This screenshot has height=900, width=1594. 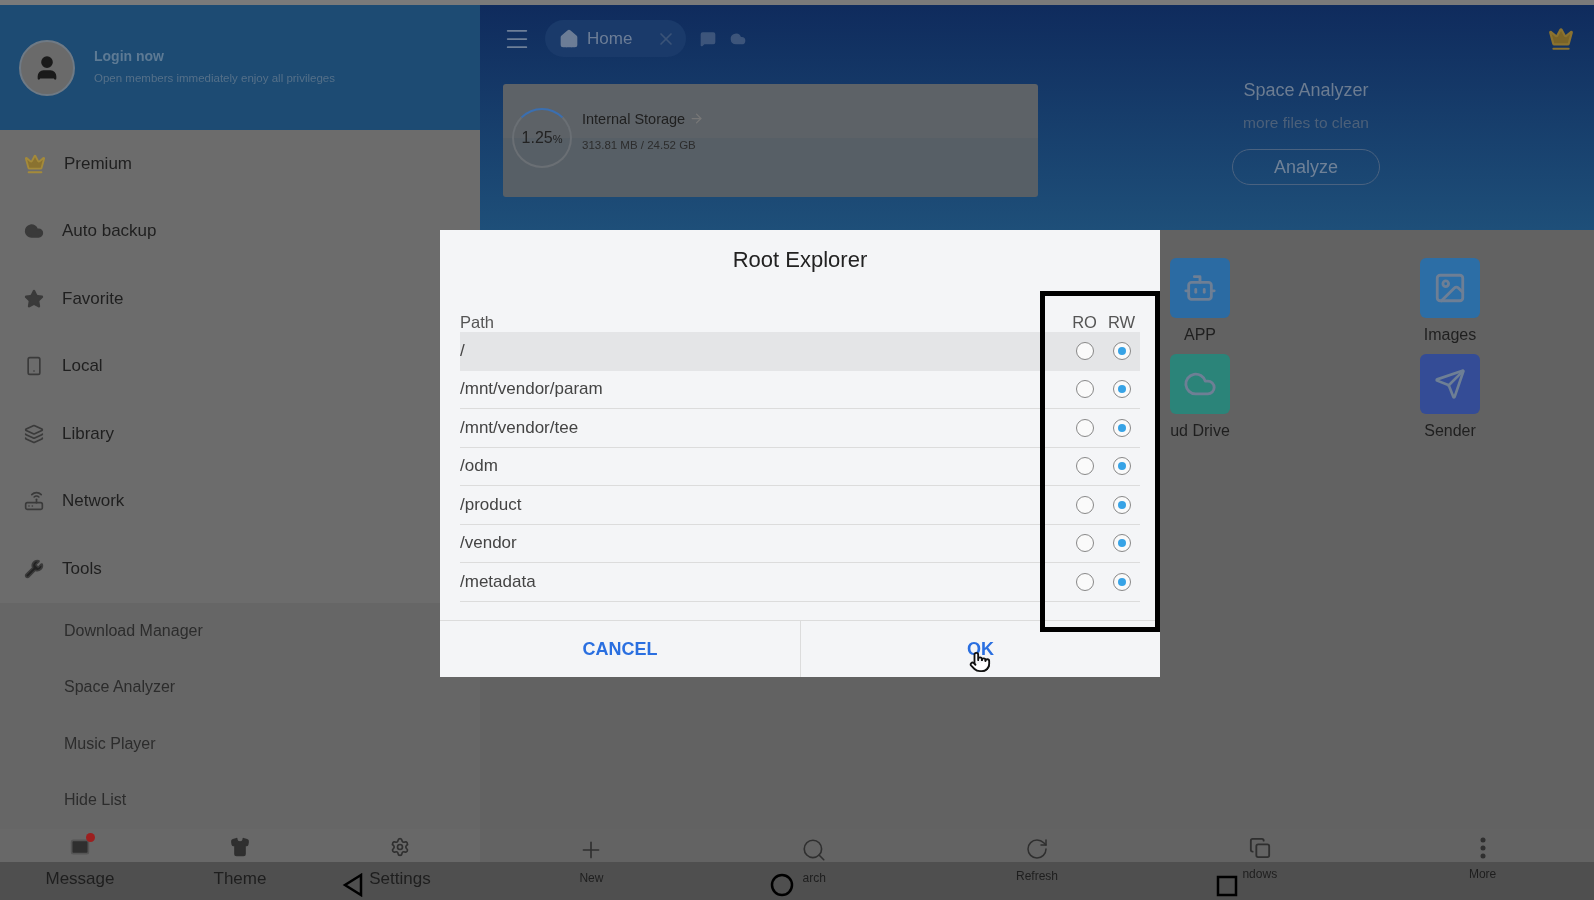 What do you see at coordinates (34, 298) in the screenshot?
I see `star-icon` at bounding box center [34, 298].